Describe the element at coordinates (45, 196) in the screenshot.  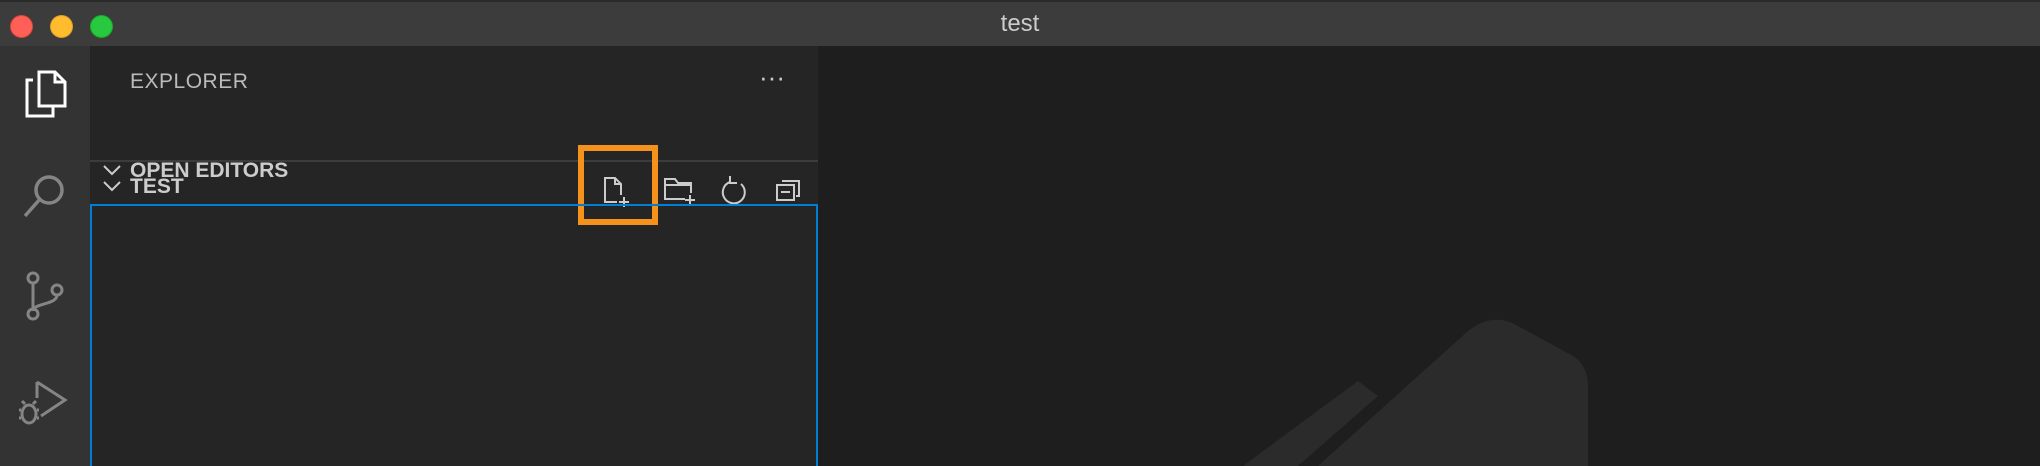
I see `search-icon` at that location.